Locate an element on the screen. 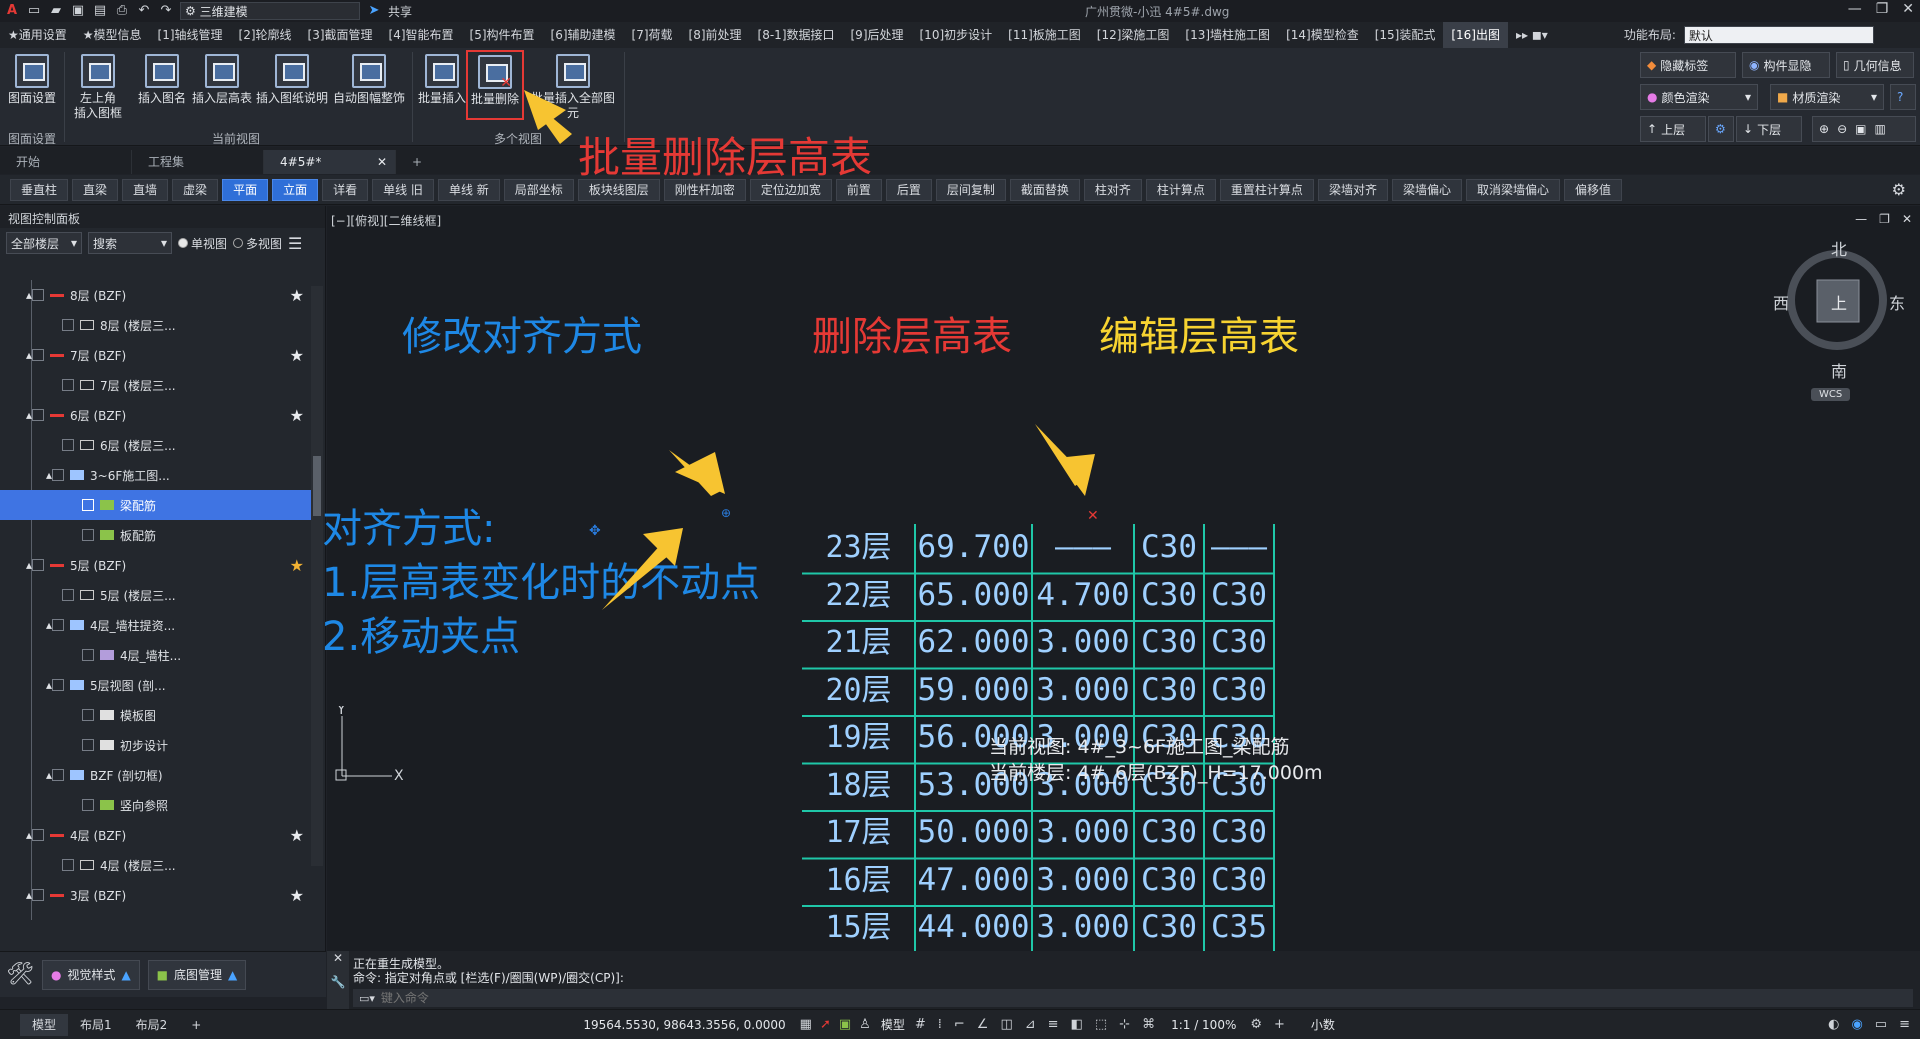 The image size is (1920, 1039). toolbar-button: 柱计算点 is located at coordinates (1180, 189).